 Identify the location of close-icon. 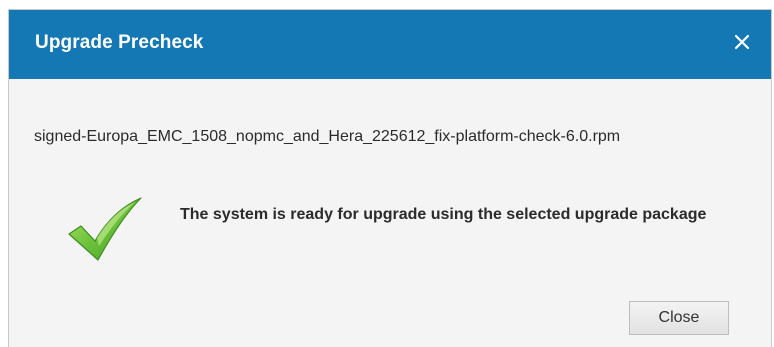
(742, 42).